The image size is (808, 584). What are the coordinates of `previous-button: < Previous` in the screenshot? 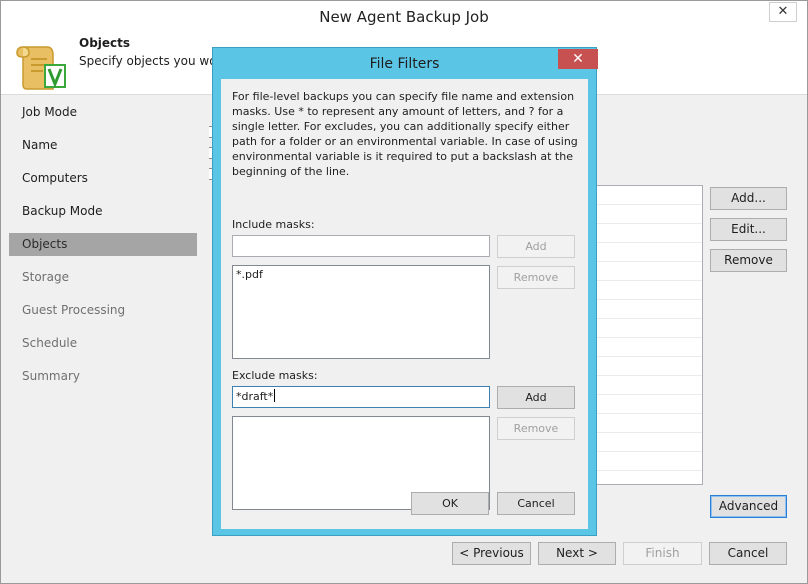 It's located at (491, 553).